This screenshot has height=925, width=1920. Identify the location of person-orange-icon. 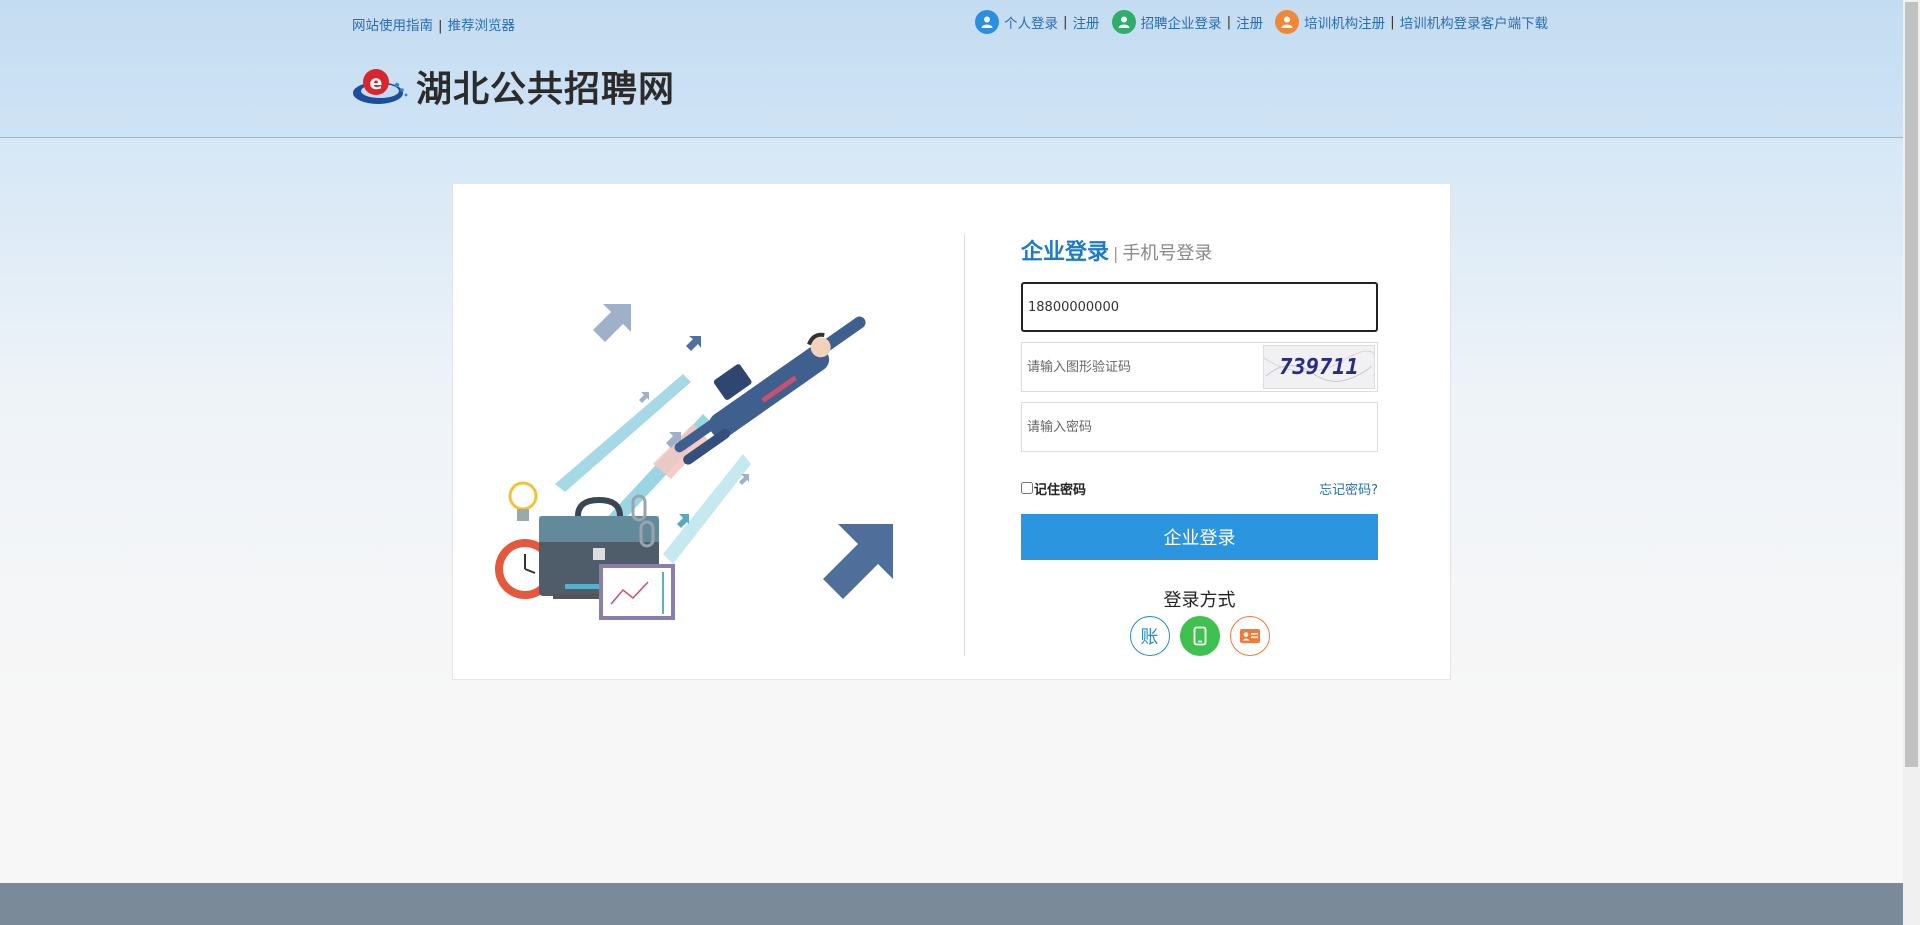
(1287, 22).